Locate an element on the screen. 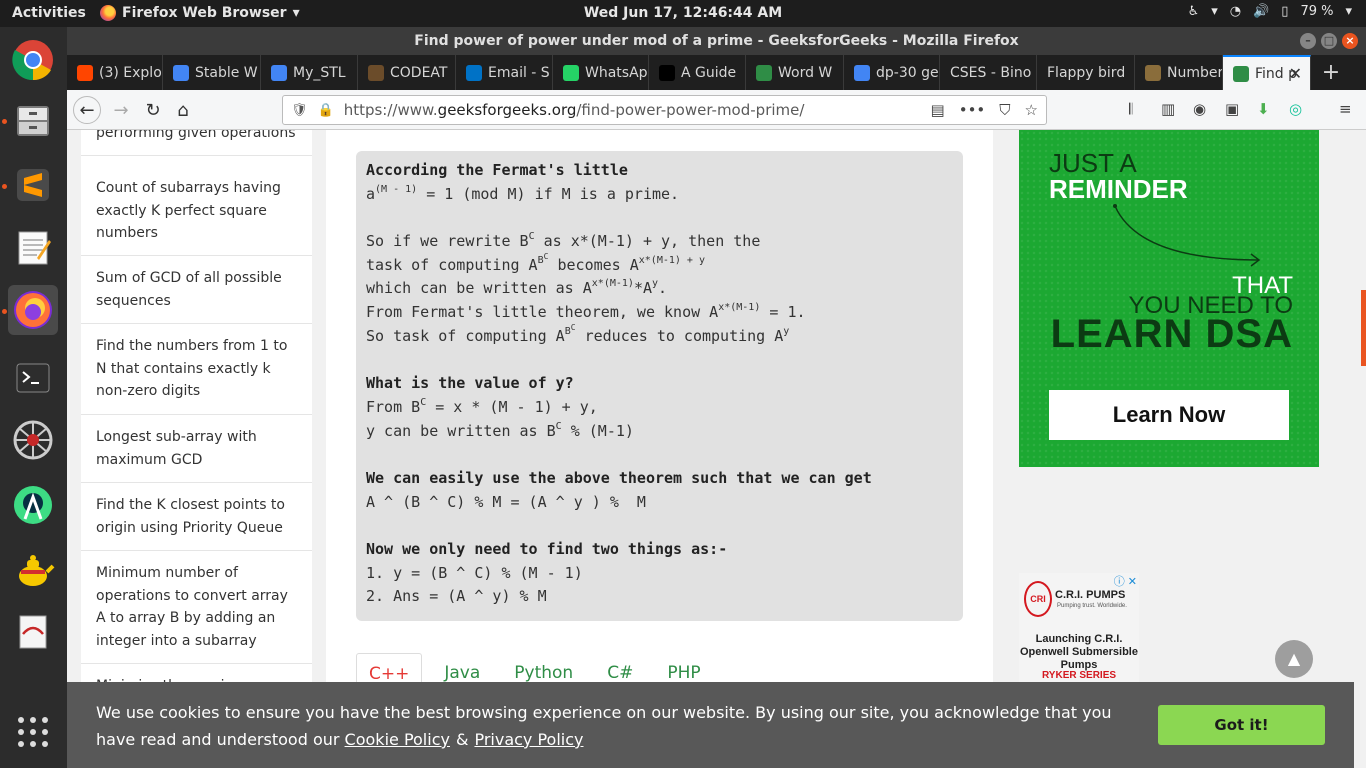 The width and height of the screenshot is (1366, 768). firefox-dock-icon is located at coordinates (33, 310).